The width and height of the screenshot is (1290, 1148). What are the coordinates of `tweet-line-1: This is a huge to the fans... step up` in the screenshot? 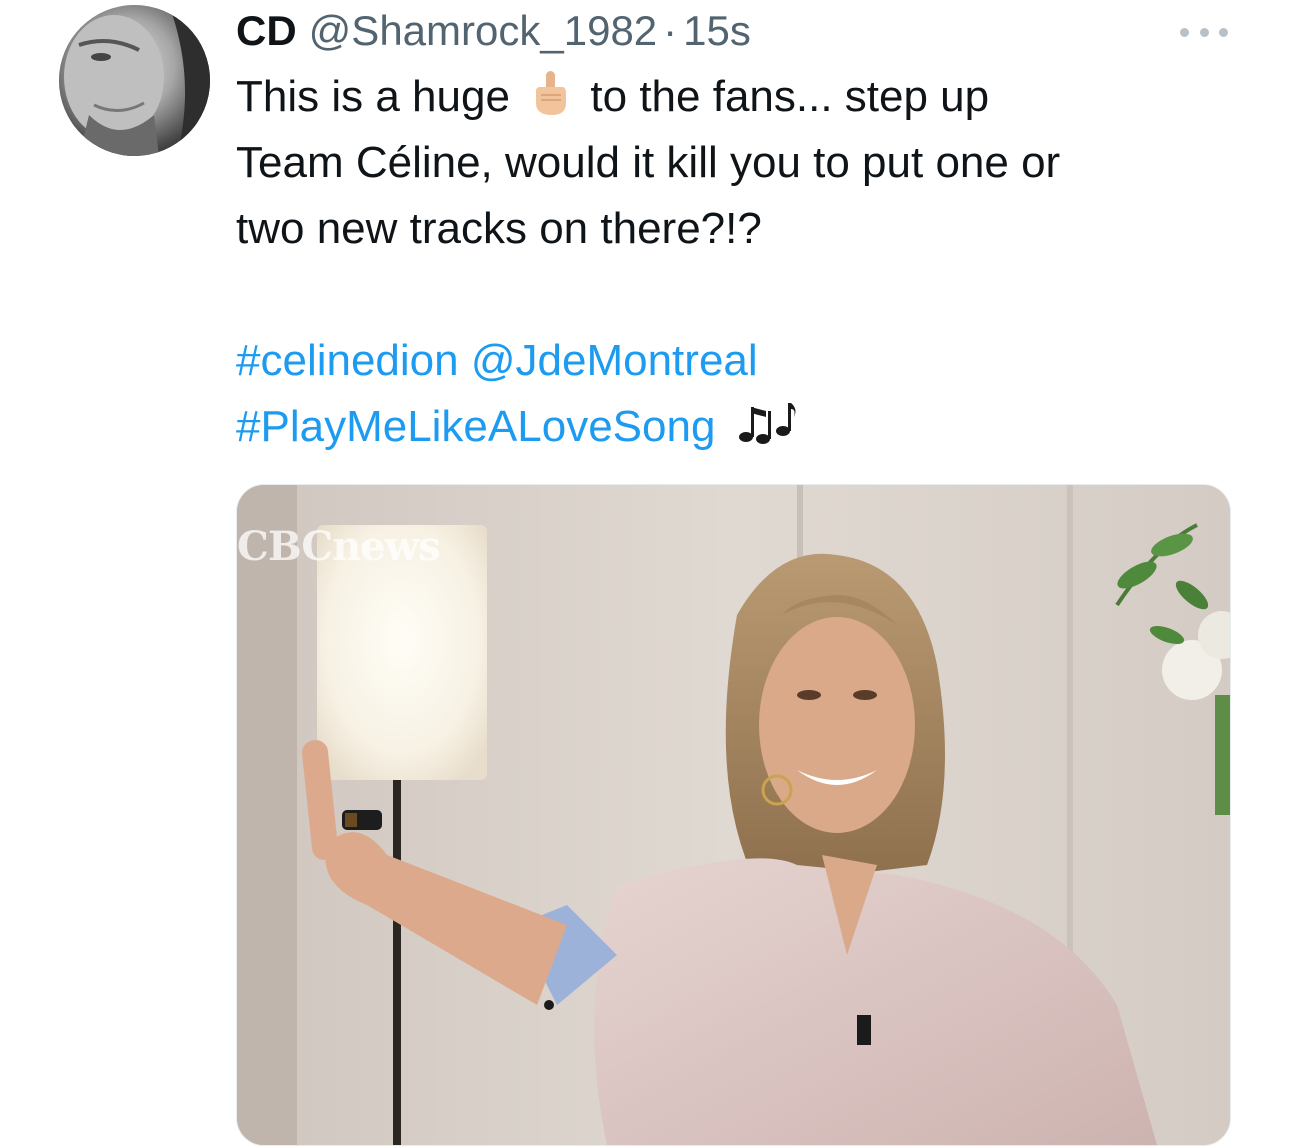 It's located at (736, 97).